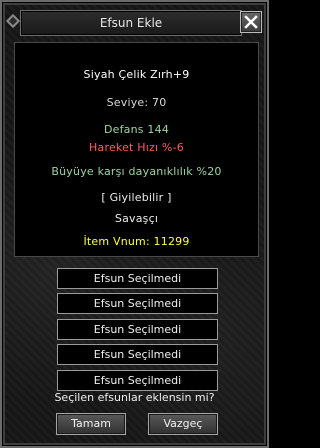 The width and height of the screenshot is (320, 448). What do you see at coordinates (137, 278) in the screenshot?
I see `bonus-slot-1: Efsun Seçilmedi` at bounding box center [137, 278].